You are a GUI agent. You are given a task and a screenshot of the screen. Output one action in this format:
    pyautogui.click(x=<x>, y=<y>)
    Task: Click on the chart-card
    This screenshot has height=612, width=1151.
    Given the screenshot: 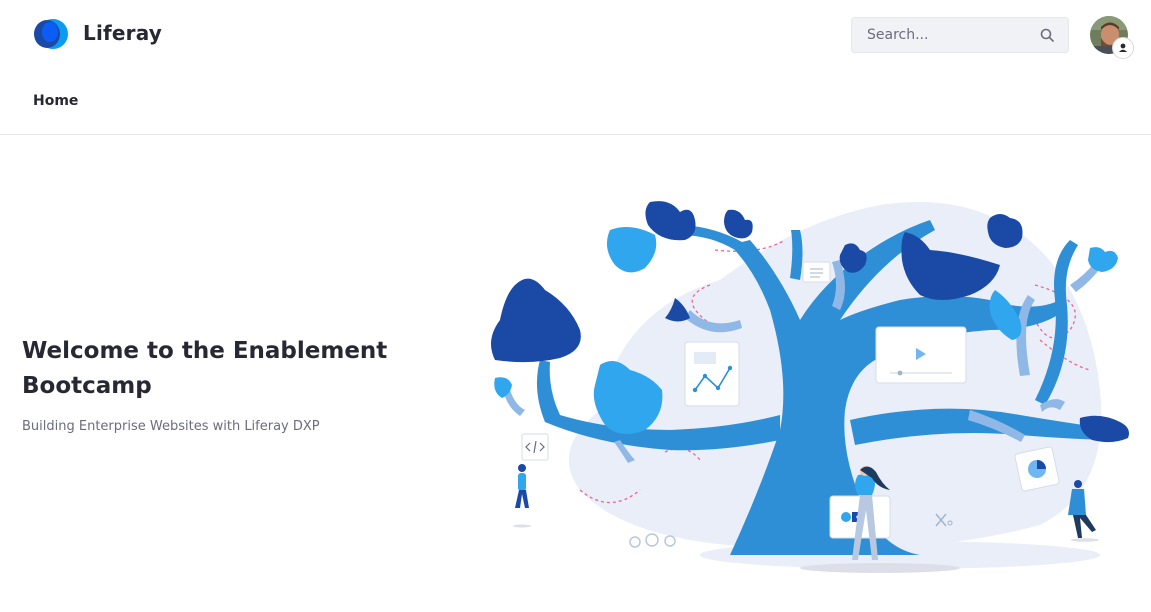 What is the action you would take?
    pyautogui.click(x=712, y=374)
    